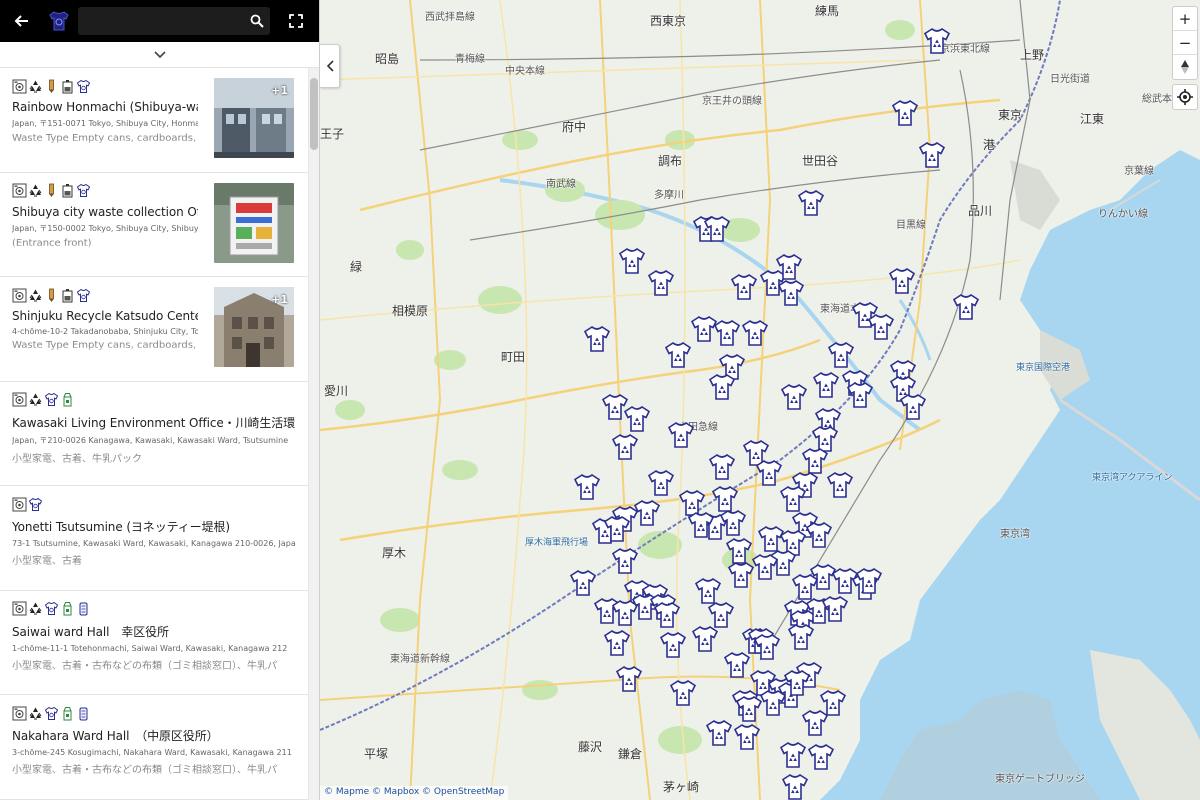 The image size is (1200, 800). Describe the element at coordinates (356, 267) in the screenshot. I see `map-place-label: 緑` at that location.